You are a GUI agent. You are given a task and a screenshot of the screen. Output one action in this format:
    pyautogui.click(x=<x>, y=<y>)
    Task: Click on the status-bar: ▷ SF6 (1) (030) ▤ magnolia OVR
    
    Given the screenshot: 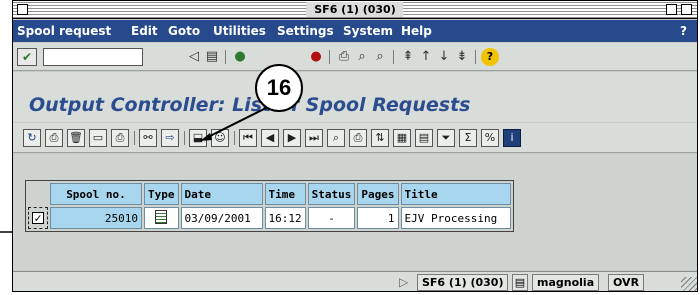 What is the action you would take?
    pyautogui.click(x=355, y=281)
    